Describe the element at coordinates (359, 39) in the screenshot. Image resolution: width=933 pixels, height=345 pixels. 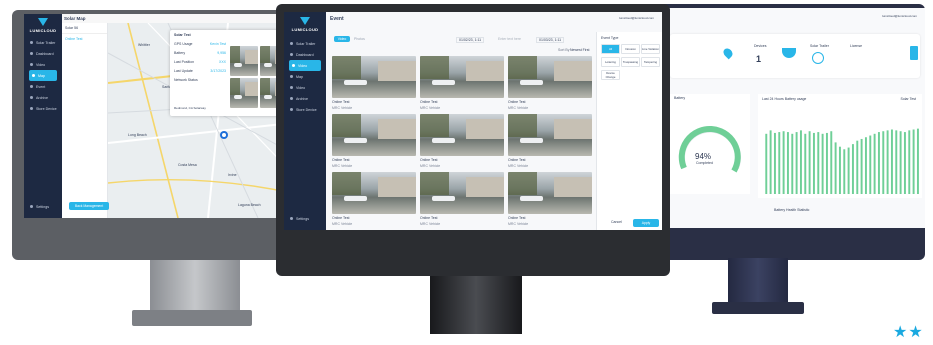
I see `tab-photos: Photos` at that location.